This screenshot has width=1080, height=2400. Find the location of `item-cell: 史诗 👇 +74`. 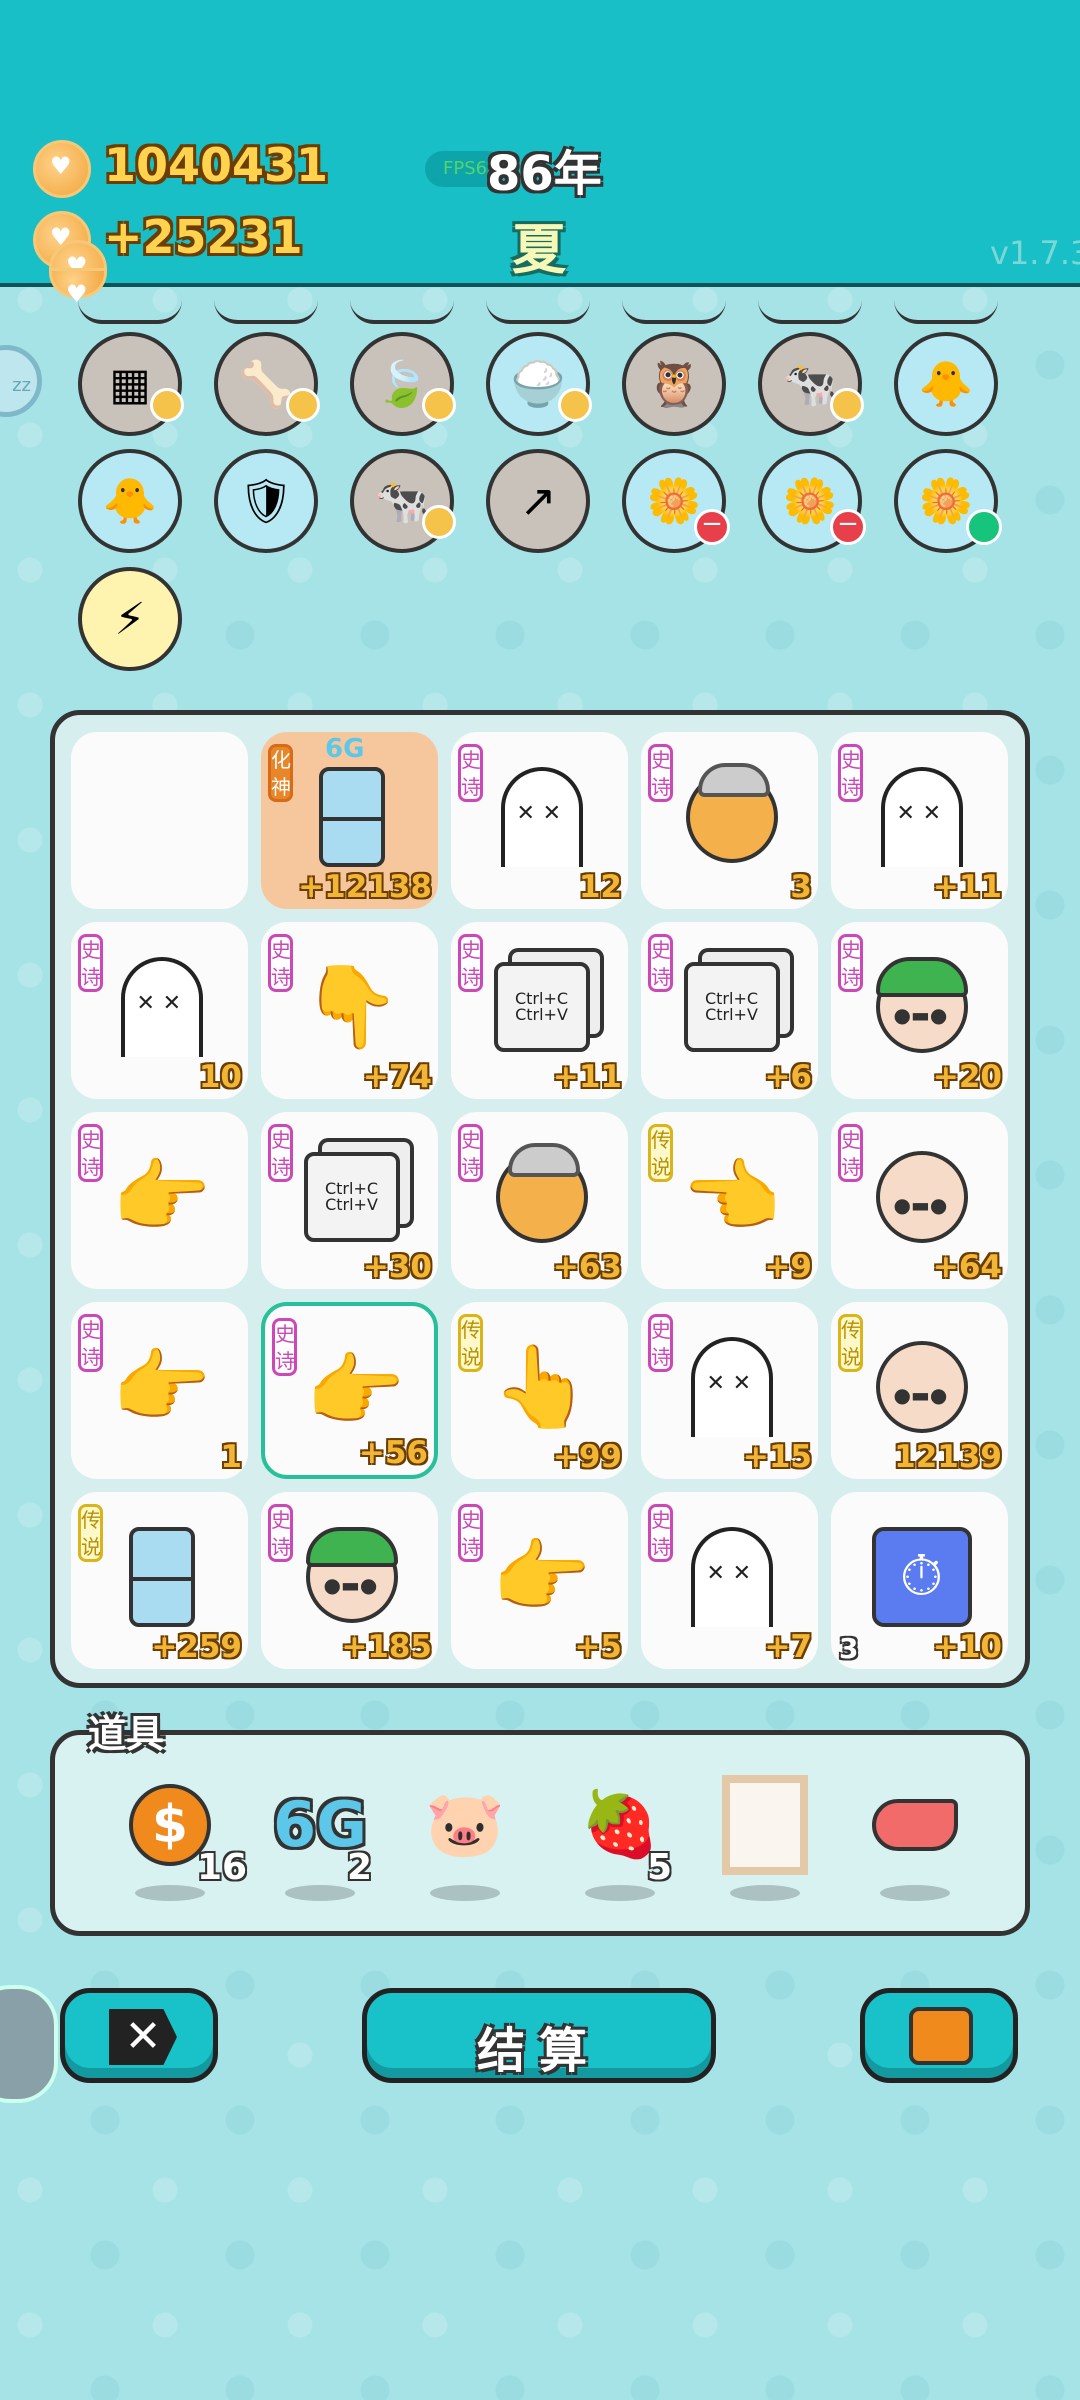

item-cell: 史诗 👇 +74 is located at coordinates (349, 1010).